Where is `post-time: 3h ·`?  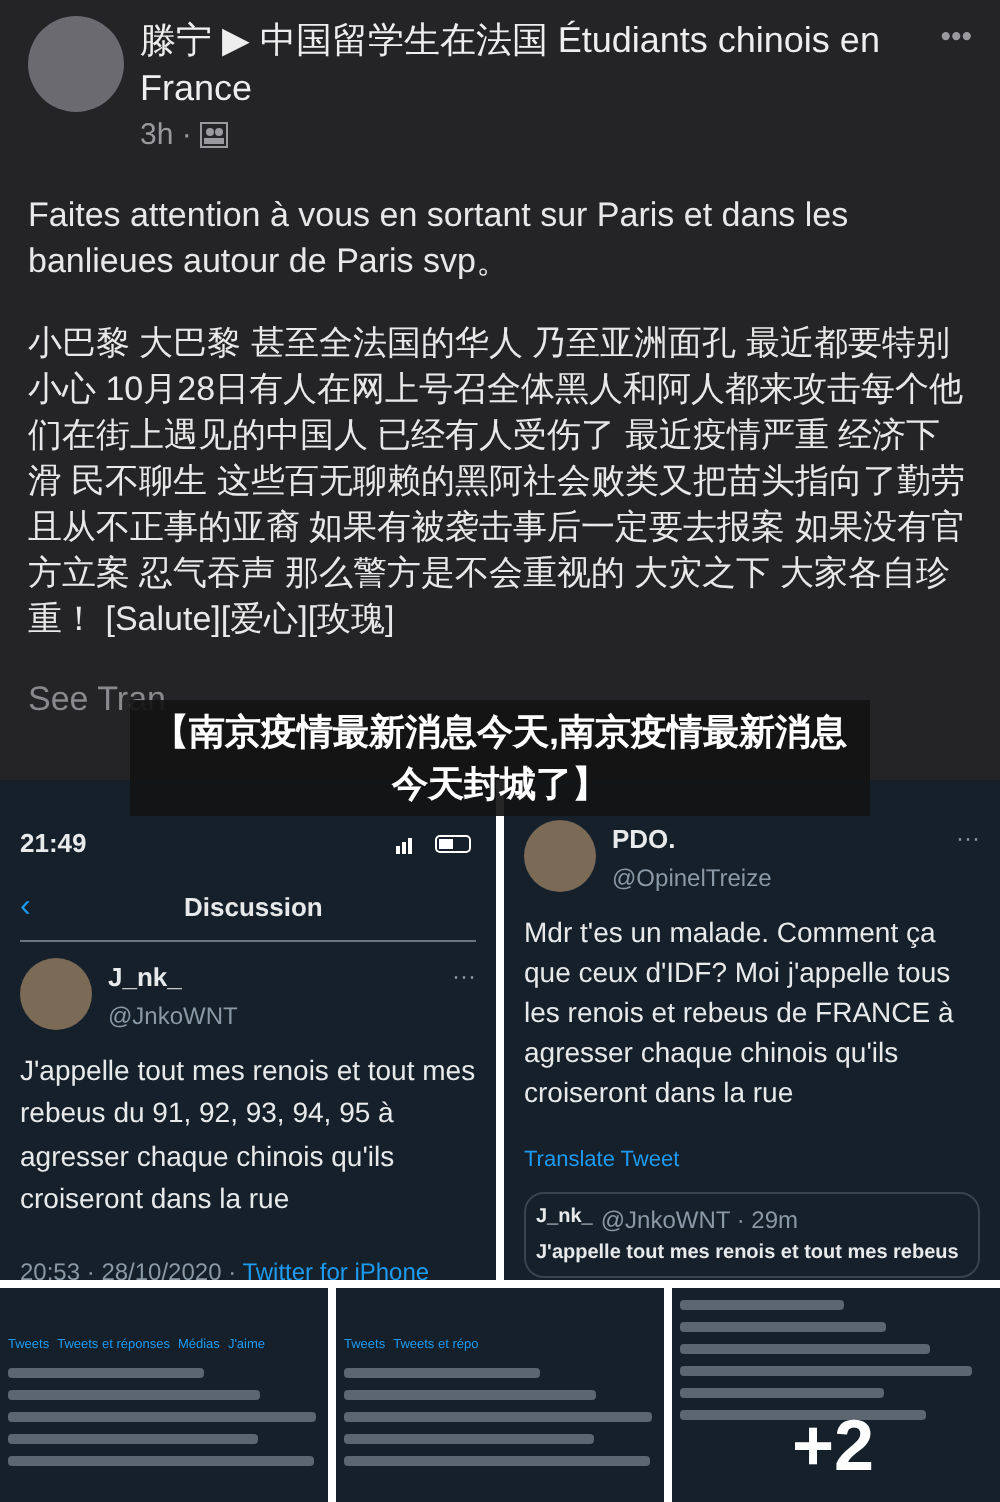 post-time: 3h · is located at coordinates (166, 135).